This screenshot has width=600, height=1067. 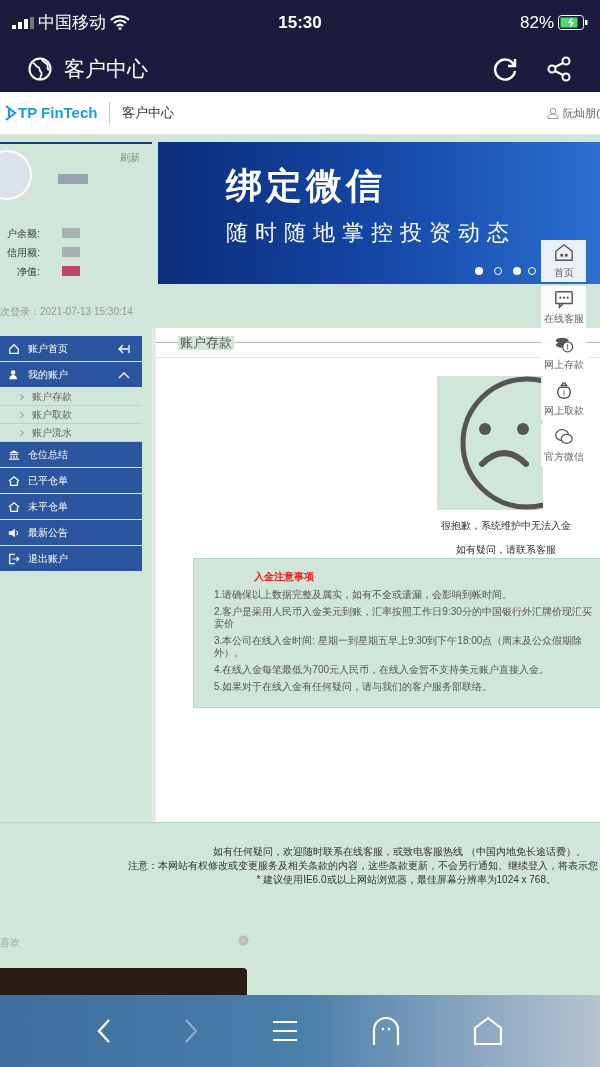 What do you see at coordinates (399, 647) in the screenshot?
I see `notice-text: 3.本公司在线入金时间: 星期一到星期五早上9:30到下午18:00点（周末及公众假期除外）。` at bounding box center [399, 647].